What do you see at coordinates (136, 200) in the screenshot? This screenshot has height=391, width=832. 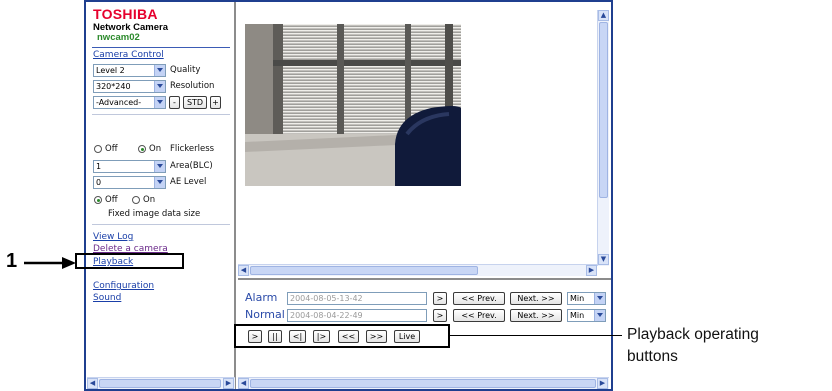 I see `fixed-on-radio` at bounding box center [136, 200].